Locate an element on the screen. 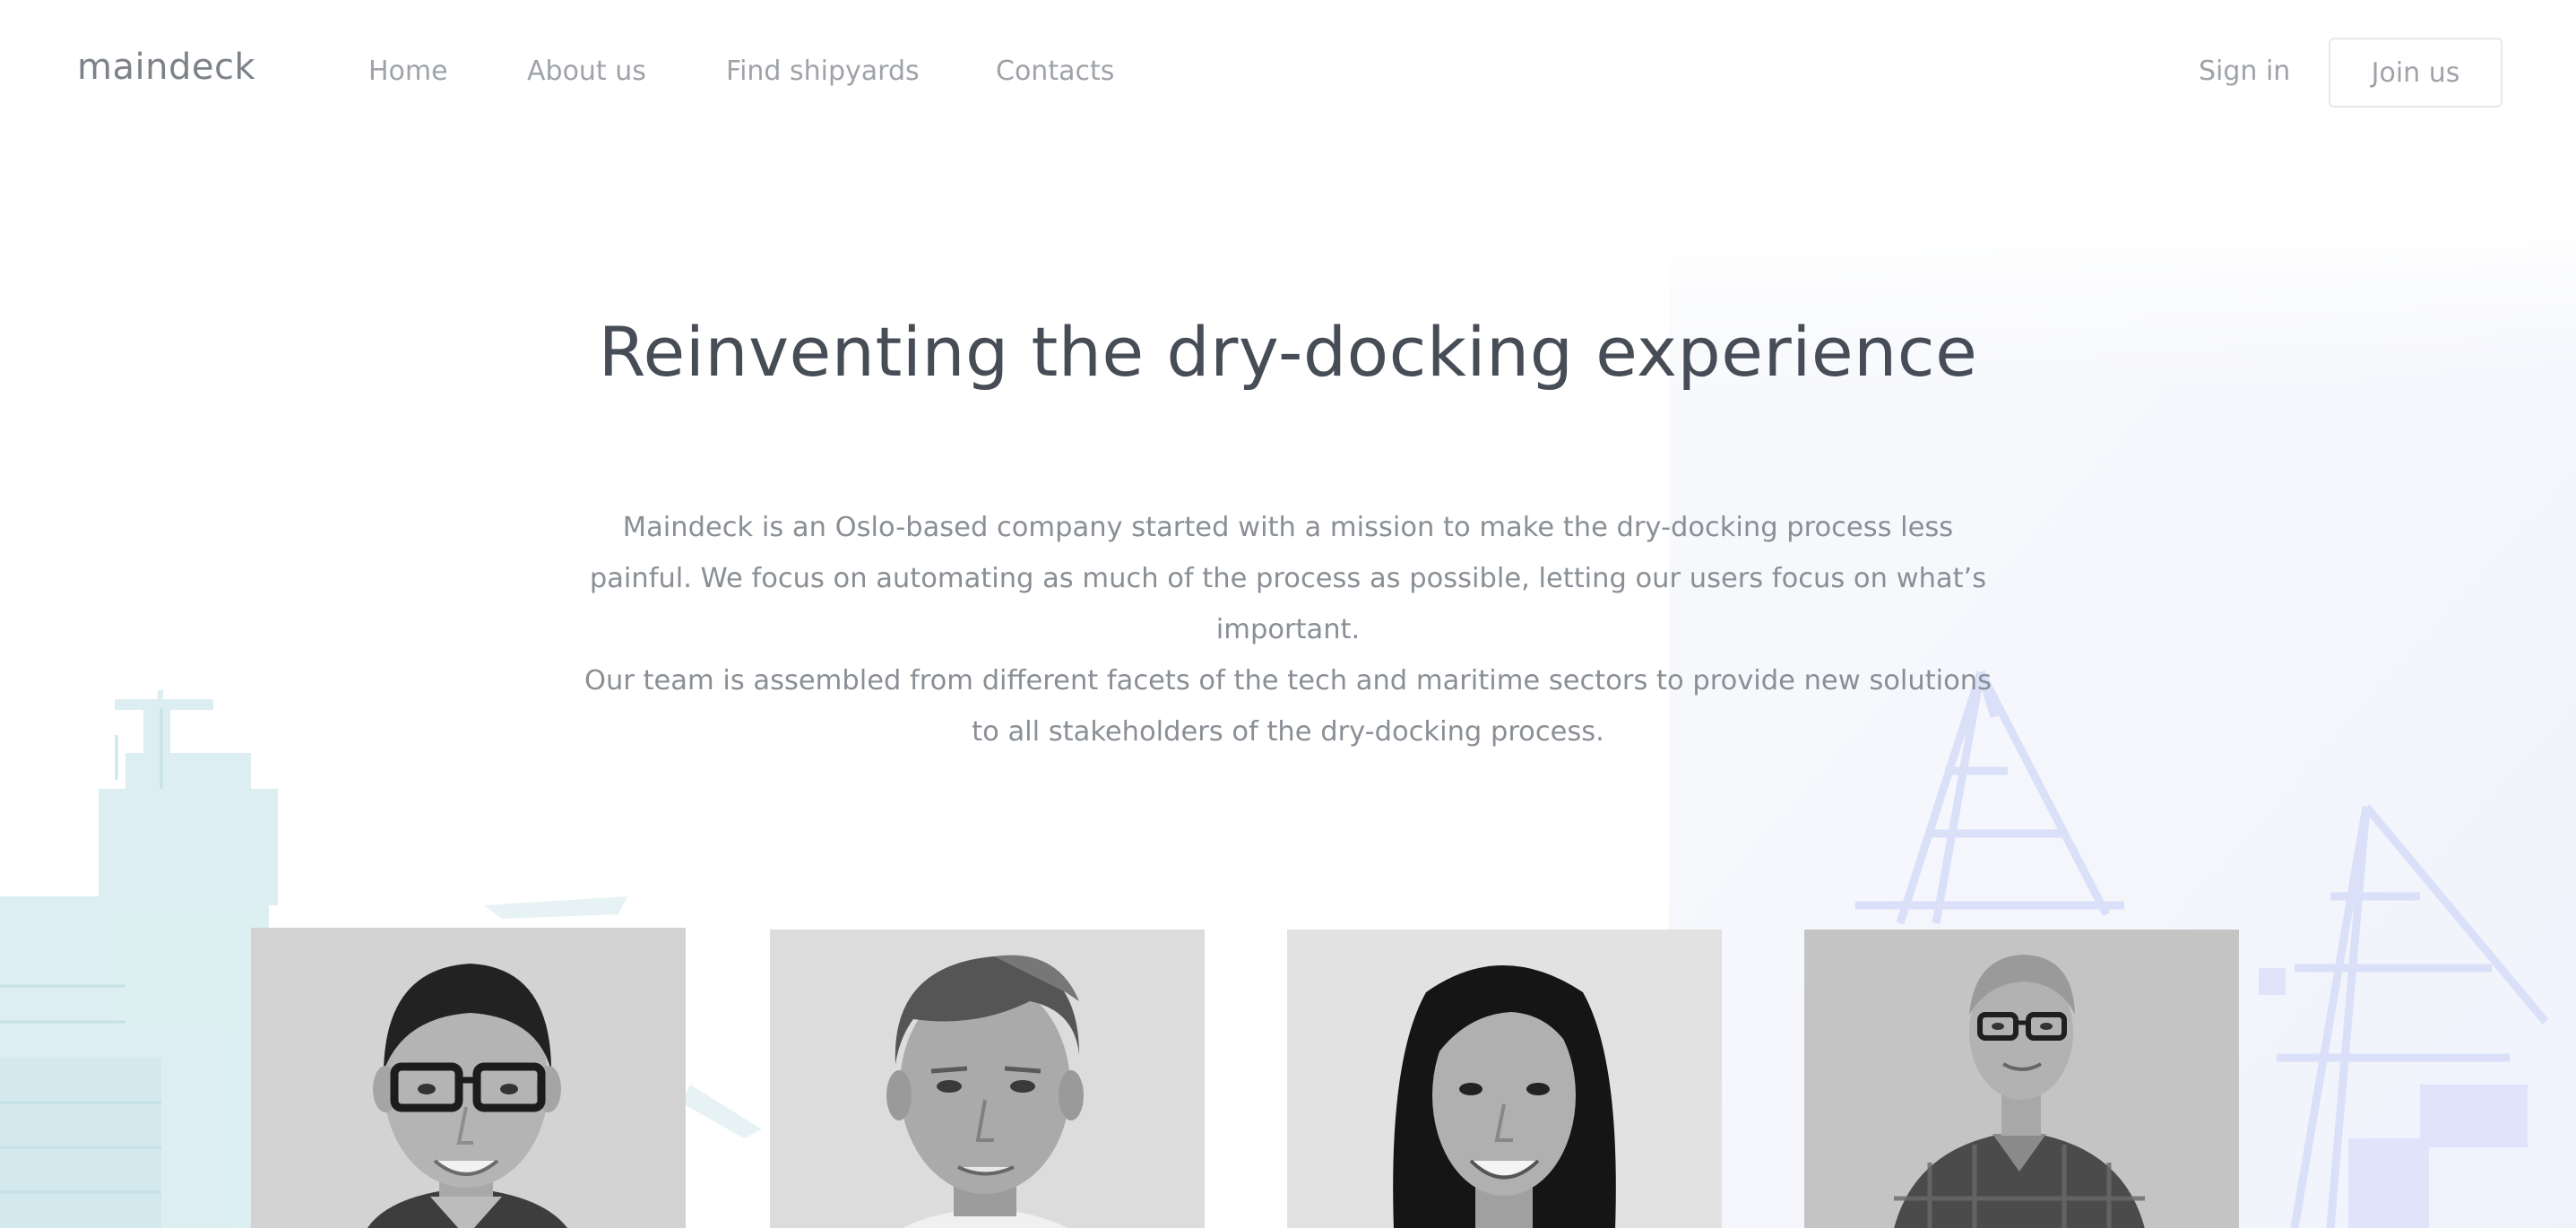 The height and width of the screenshot is (1228, 2576). nav-link-contacts: Contacts is located at coordinates (1055, 71).